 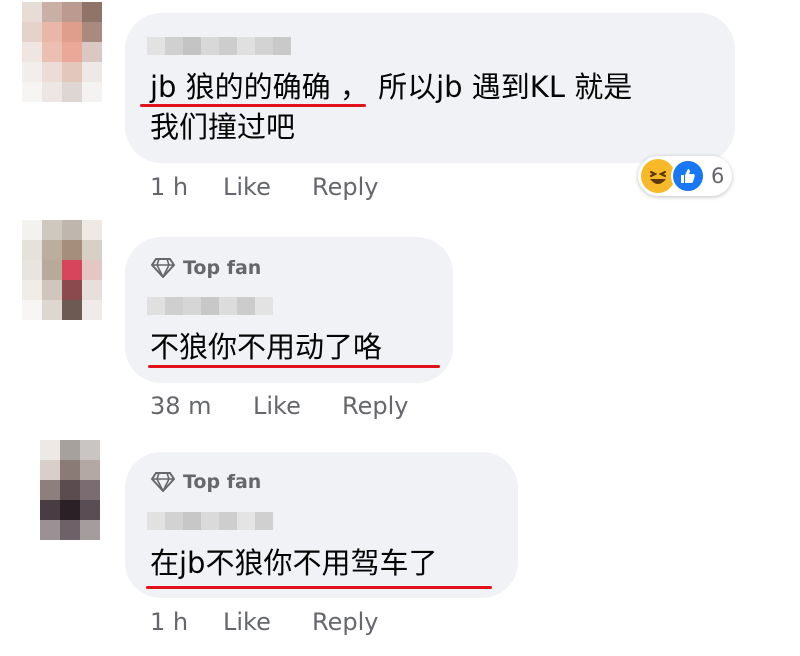 What do you see at coordinates (294, 563) in the screenshot?
I see `comment-text: 在jb不狼你不用驾车了` at bounding box center [294, 563].